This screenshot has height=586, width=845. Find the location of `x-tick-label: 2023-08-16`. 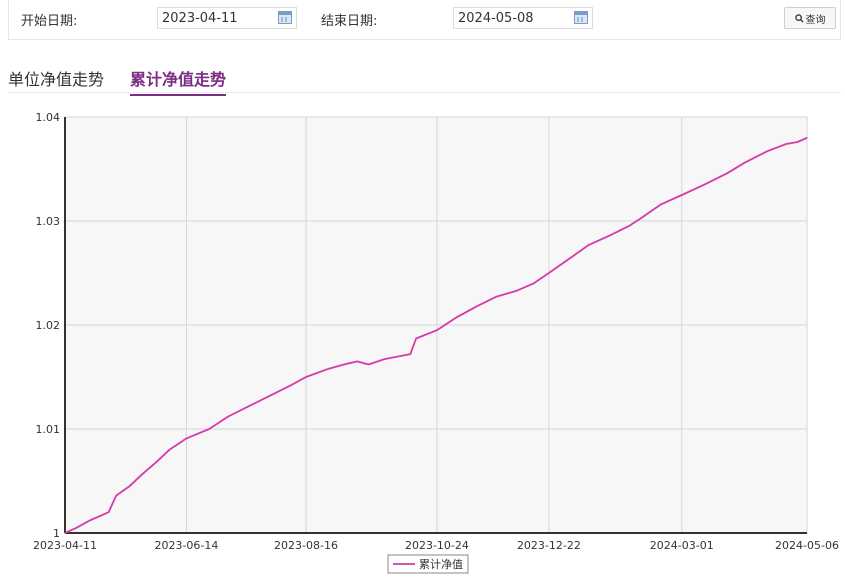

x-tick-label: 2023-08-16 is located at coordinates (306, 545).